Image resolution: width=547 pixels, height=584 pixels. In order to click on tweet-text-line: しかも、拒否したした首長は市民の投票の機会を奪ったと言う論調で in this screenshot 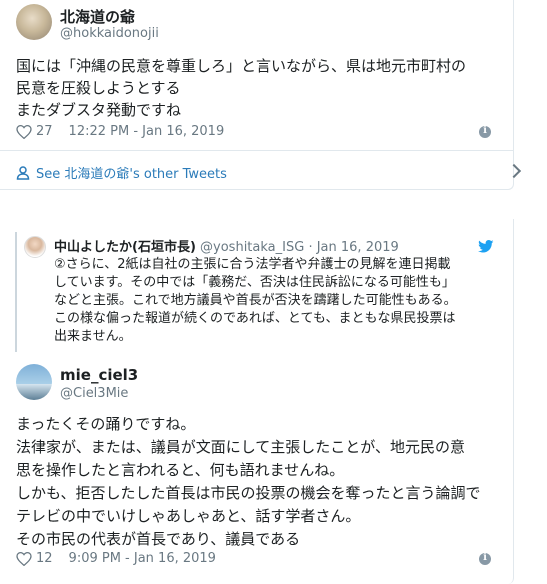, I will do `click(248, 493)`.